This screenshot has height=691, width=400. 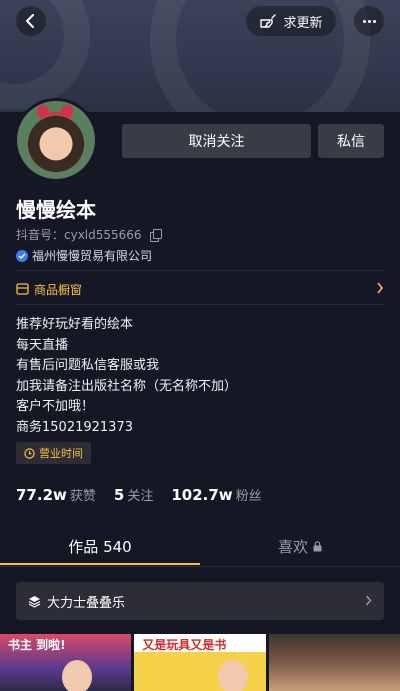 What do you see at coordinates (61, 453) in the screenshot?
I see `business-hours-label: 营业时间` at bounding box center [61, 453].